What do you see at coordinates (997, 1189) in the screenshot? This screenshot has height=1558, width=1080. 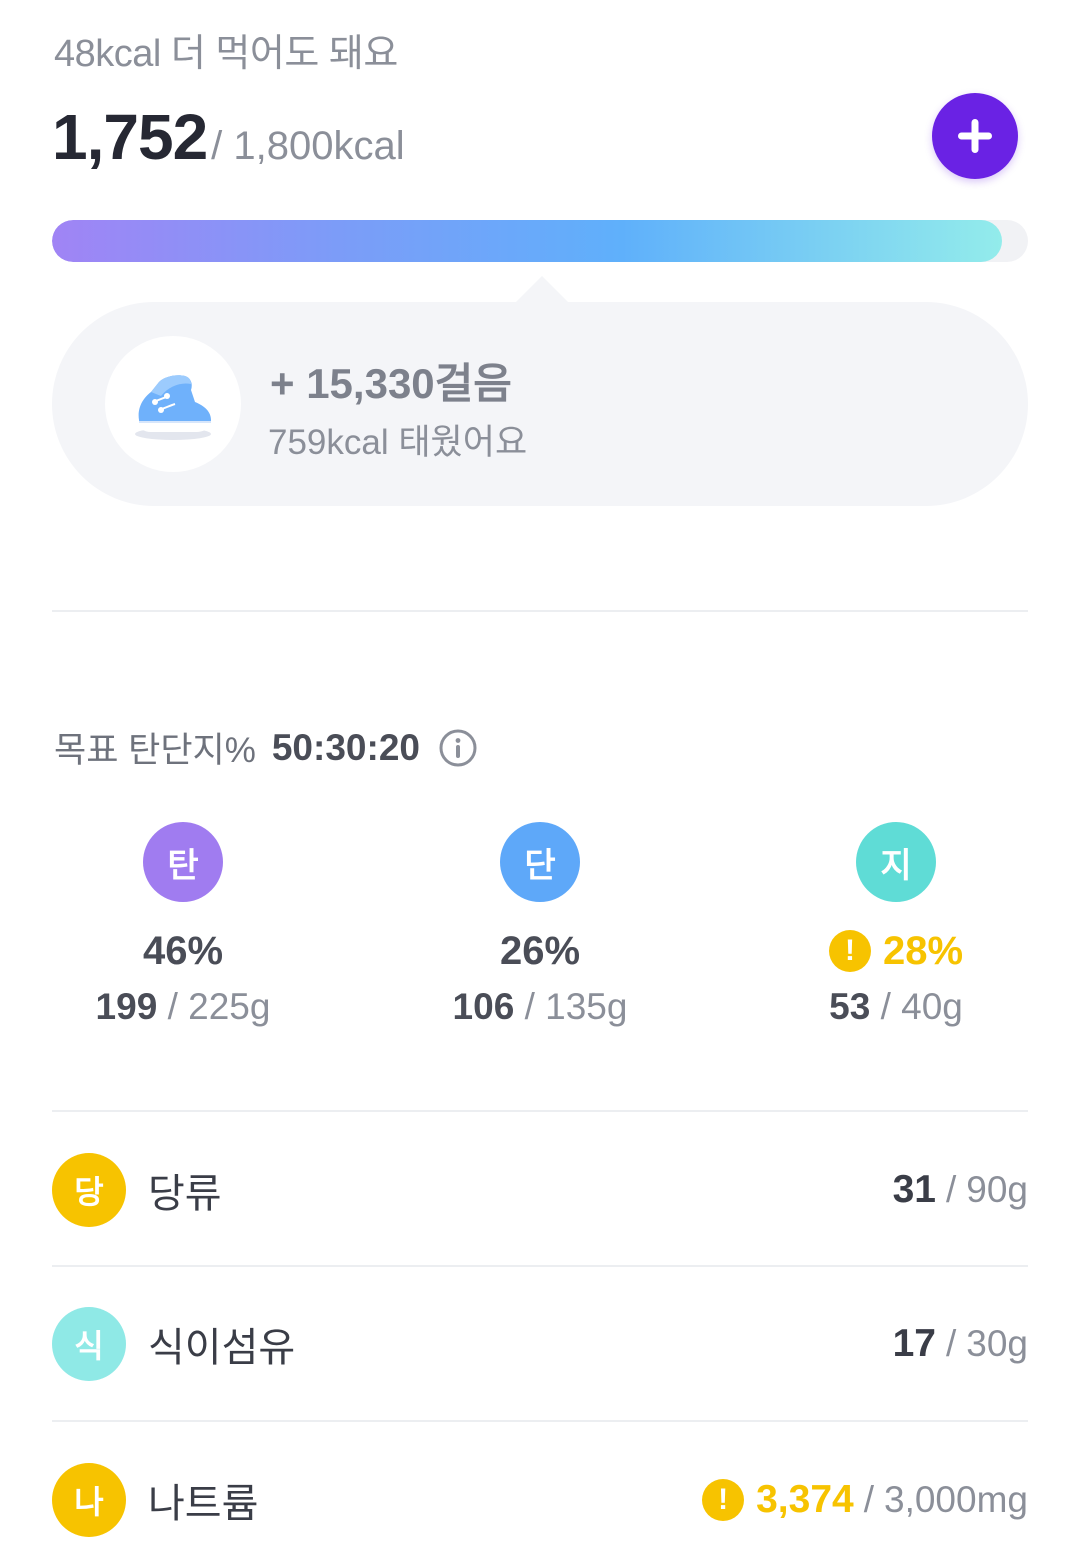 I see `sugar-goal: 90g` at bounding box center [997, 1189].